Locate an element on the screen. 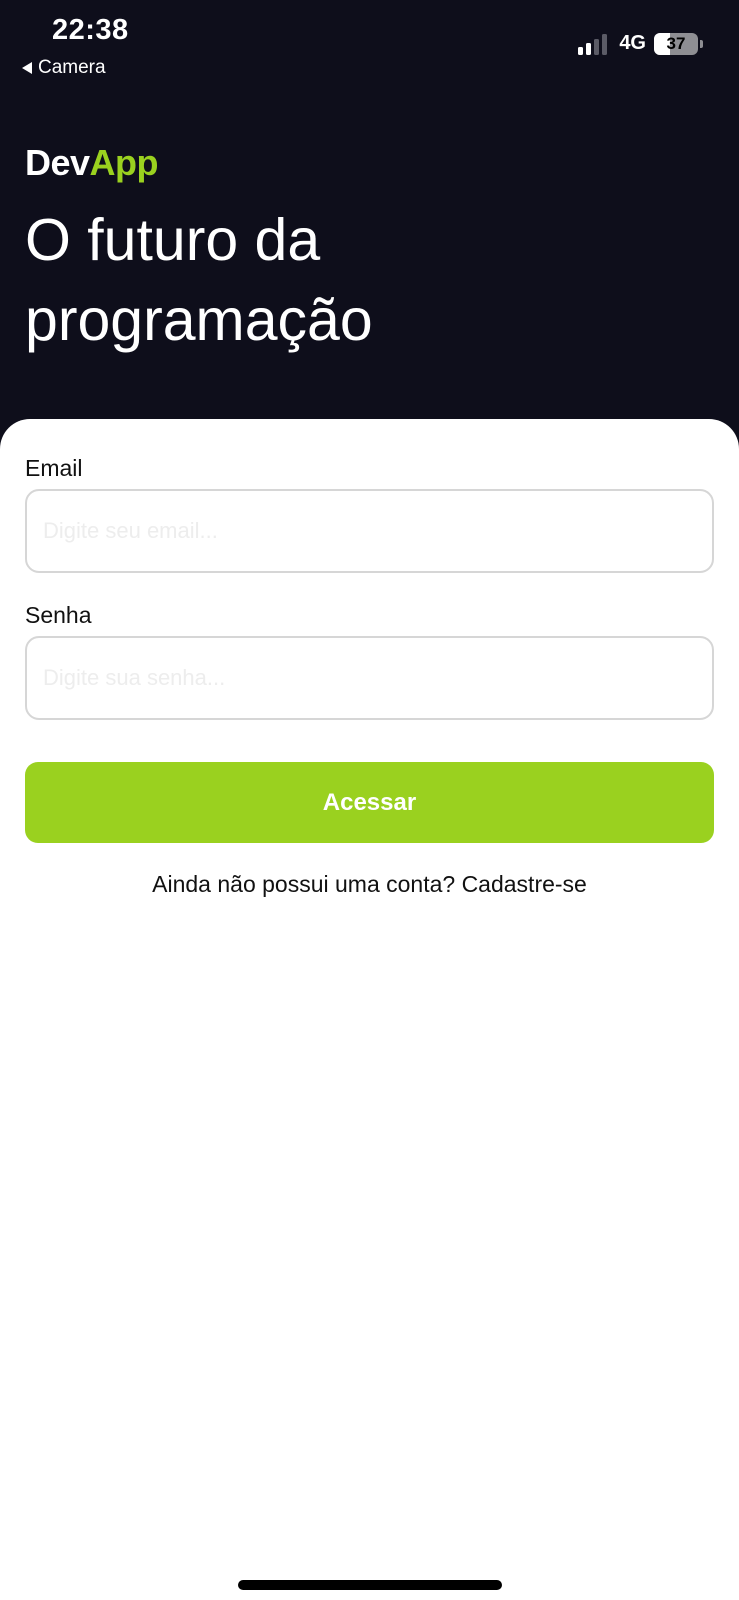 Image resolution: width=739 pixels, height=1600 pixels. password-label: Senha is located at coordinates (58, 615).